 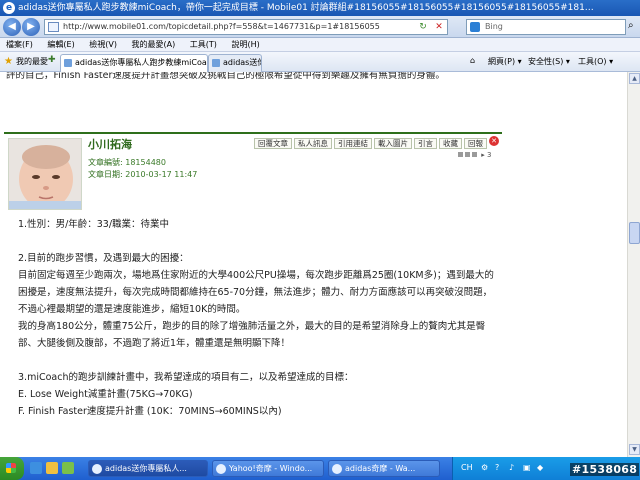 I want to click on go-icon: ↻, so click(x=423, y=27).